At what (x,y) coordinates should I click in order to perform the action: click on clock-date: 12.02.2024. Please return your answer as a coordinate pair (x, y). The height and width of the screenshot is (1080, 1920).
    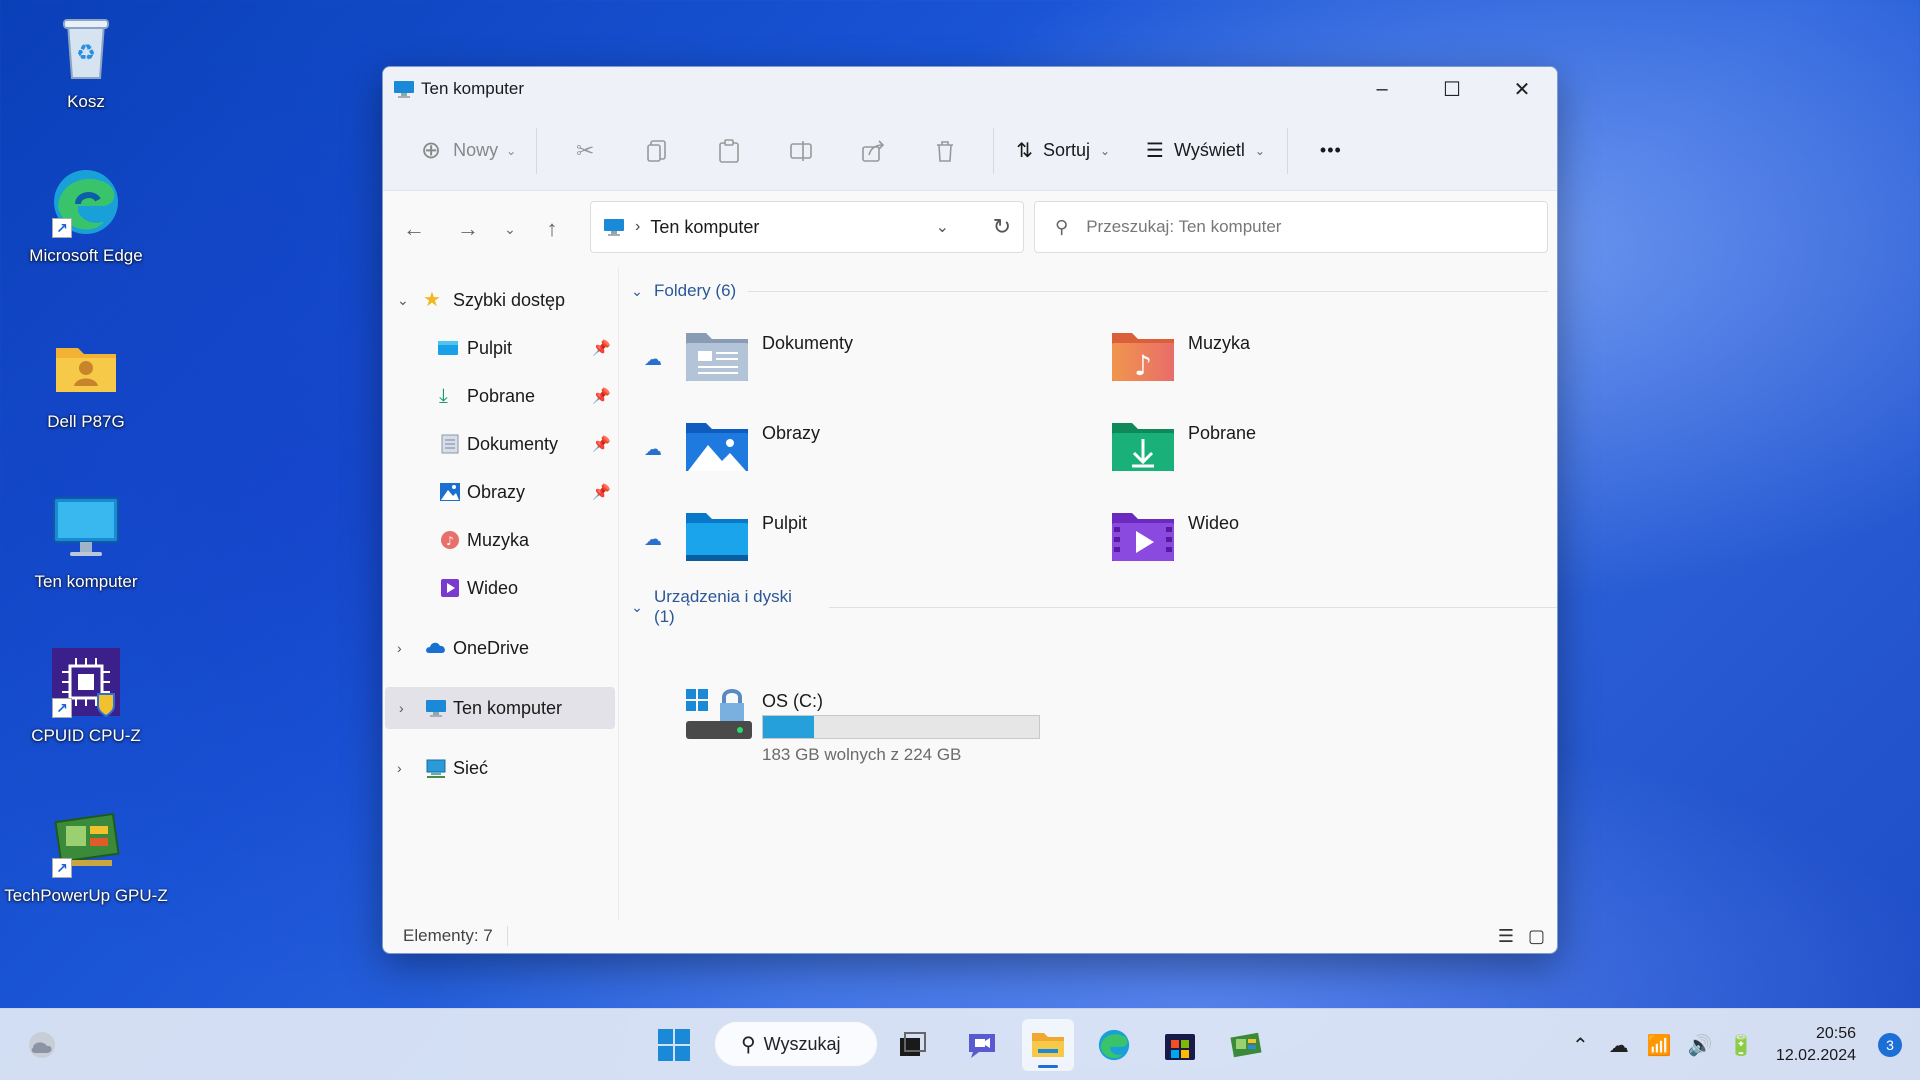
    Looking at the image, I should click on (1815, 1055).